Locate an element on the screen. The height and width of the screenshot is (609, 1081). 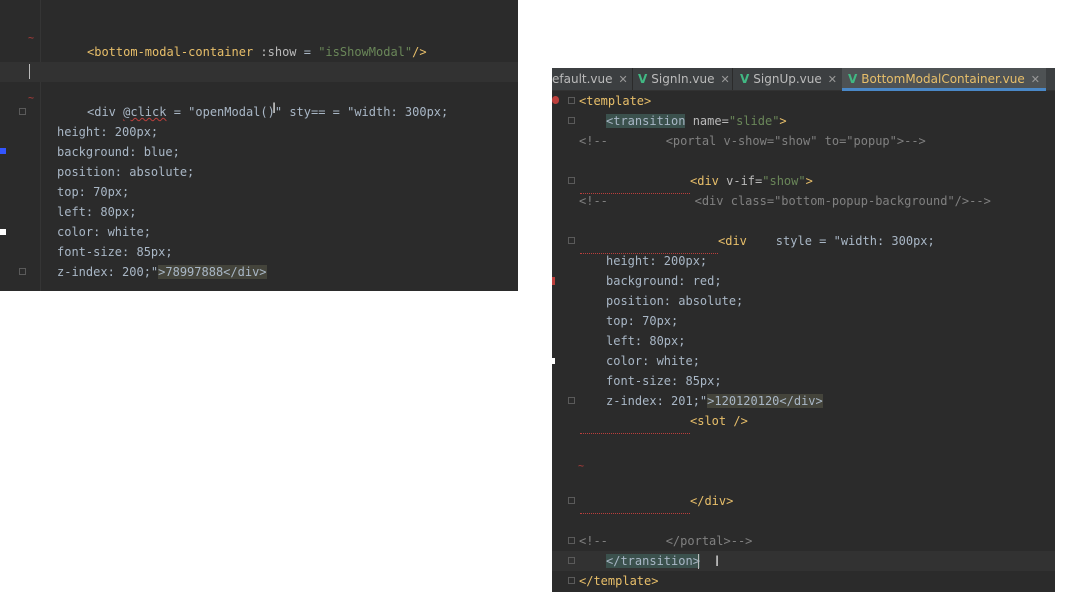
code-token: position: absolute; is located at coordinates (126, 172).